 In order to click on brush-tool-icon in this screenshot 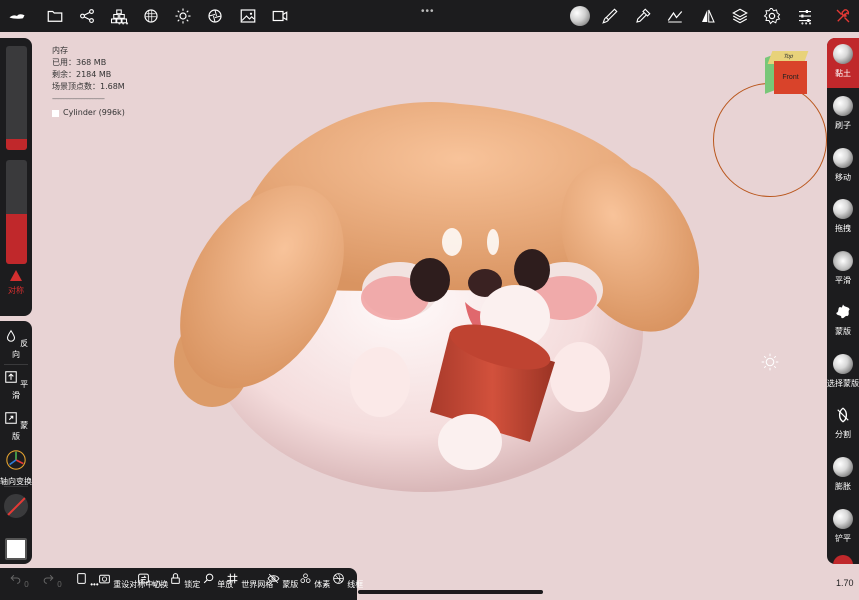, I will do `click(843, 106)`.